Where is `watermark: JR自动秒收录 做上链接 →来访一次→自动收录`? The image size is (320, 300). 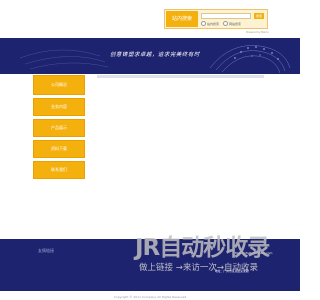
watermark: JR自动秒收录 做上链接 →来访一次→自动收录 is located at coordinates (210, 256).